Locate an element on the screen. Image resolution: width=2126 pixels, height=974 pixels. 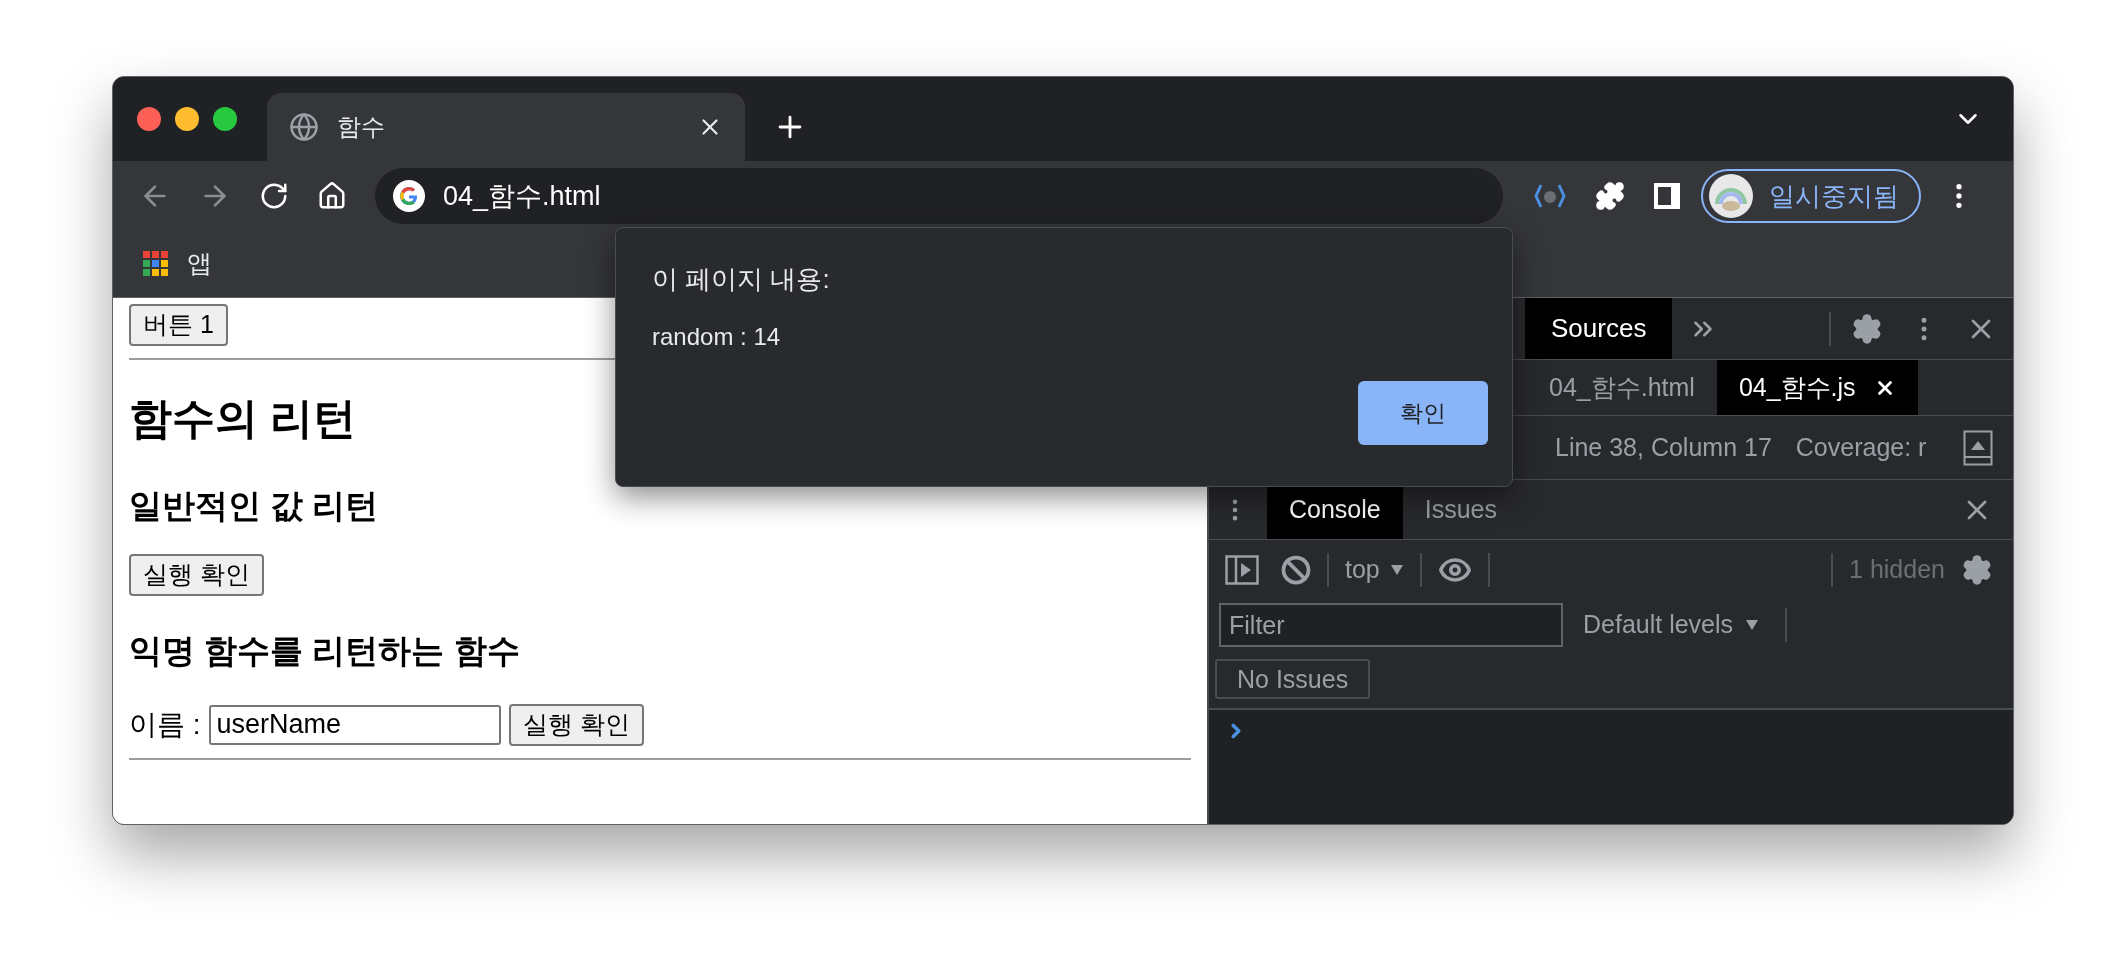
log-levels-dropdown: Default levels is located at coordinates (1671, 625).